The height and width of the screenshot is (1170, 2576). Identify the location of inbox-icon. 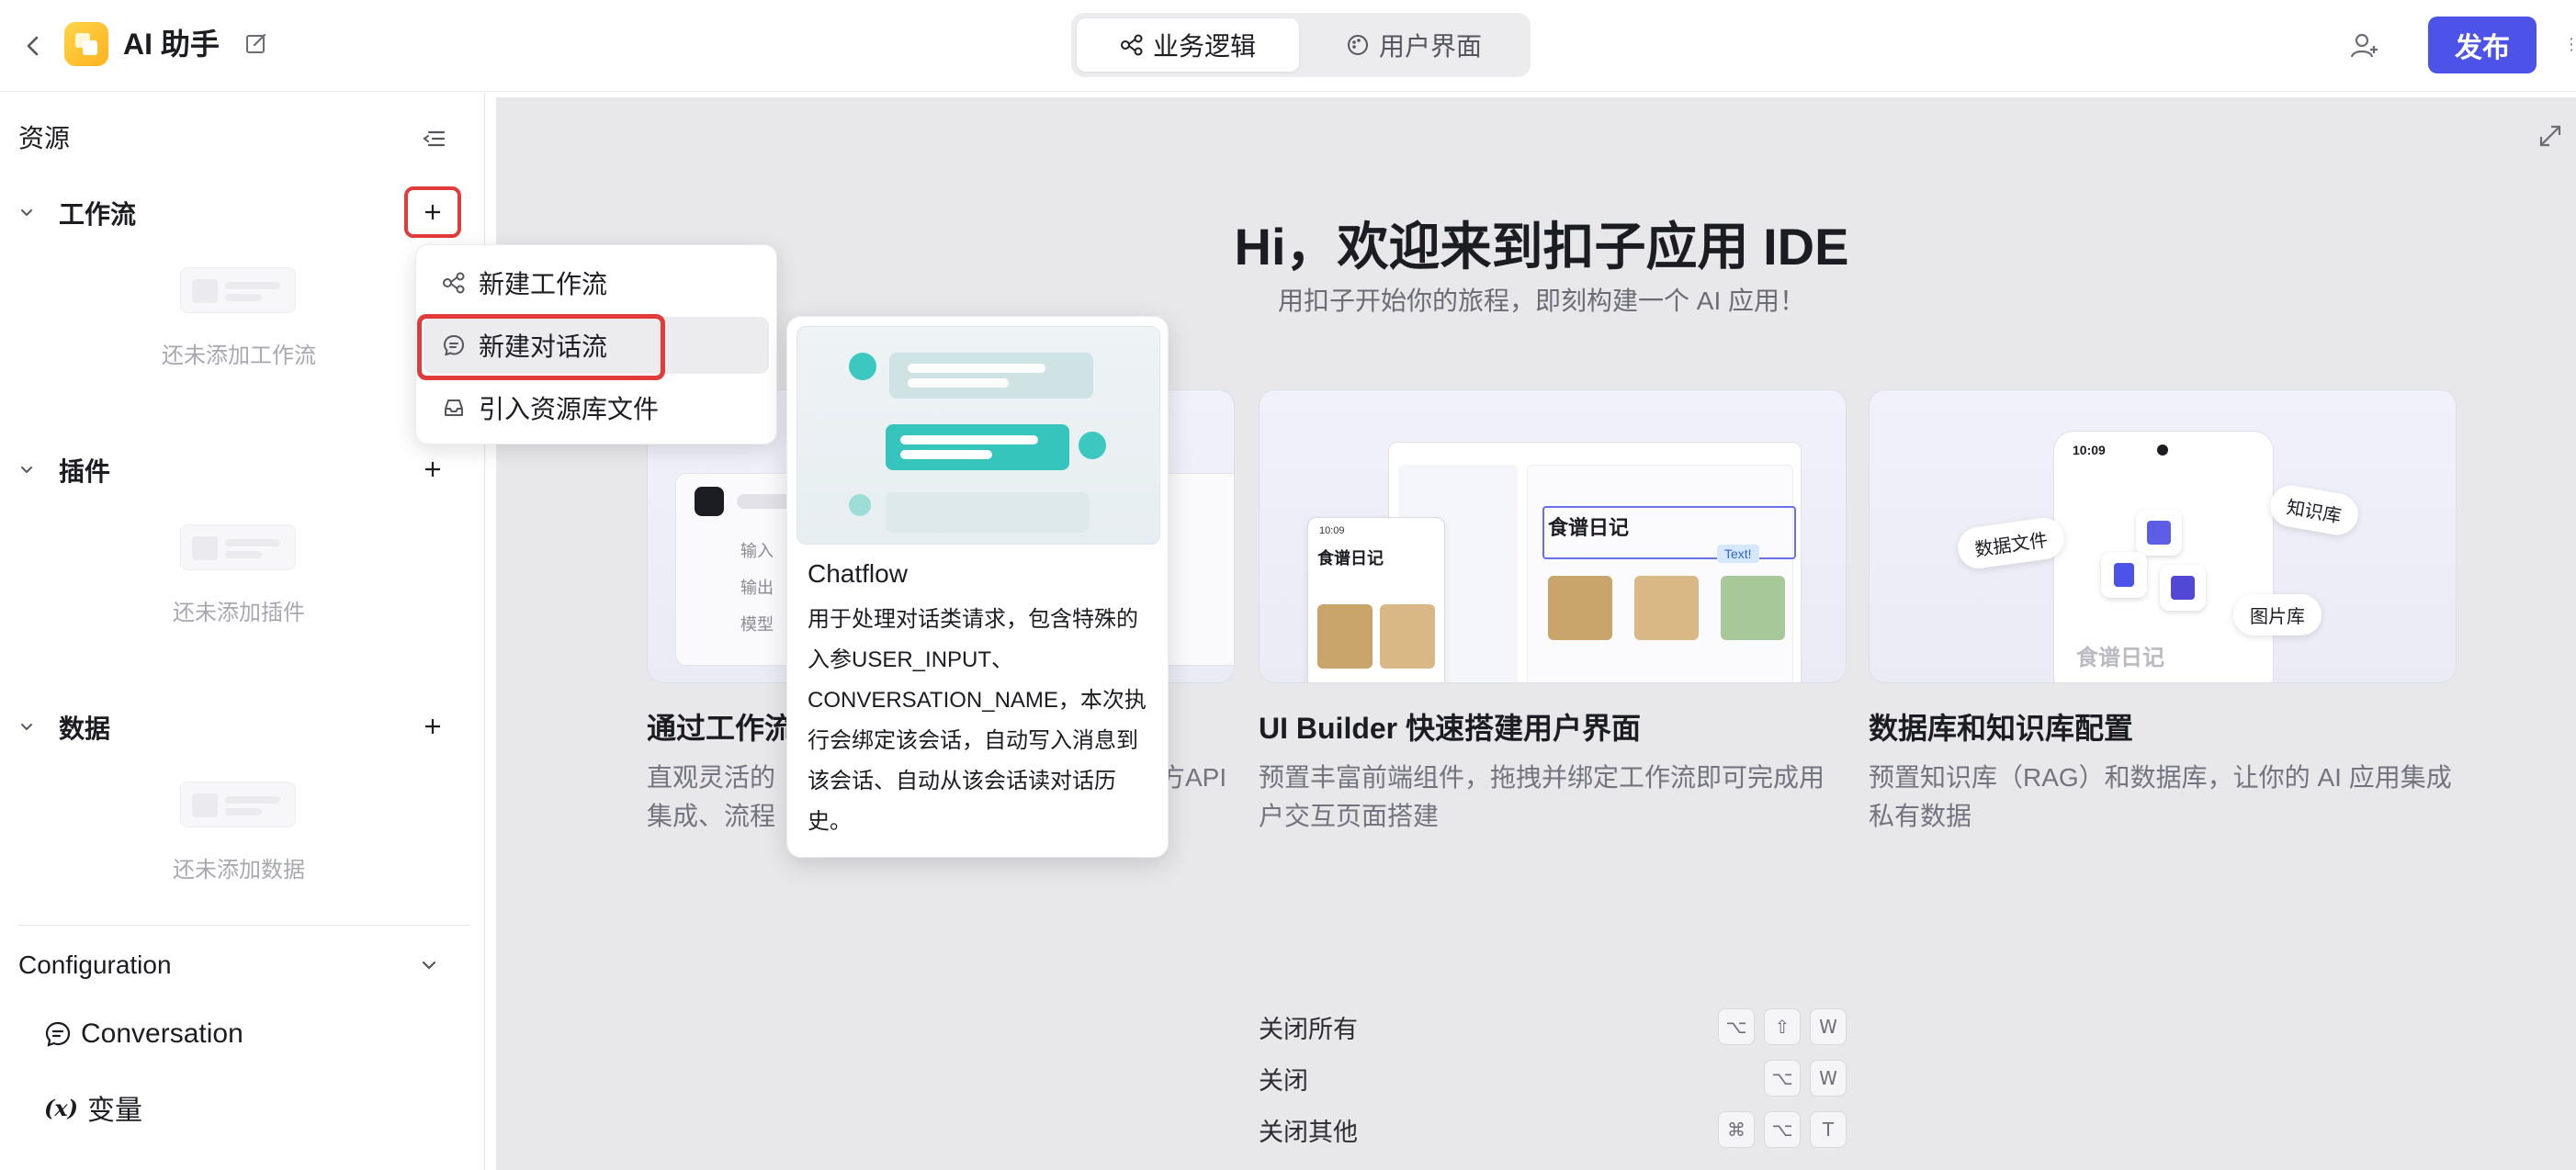
(454, 407).